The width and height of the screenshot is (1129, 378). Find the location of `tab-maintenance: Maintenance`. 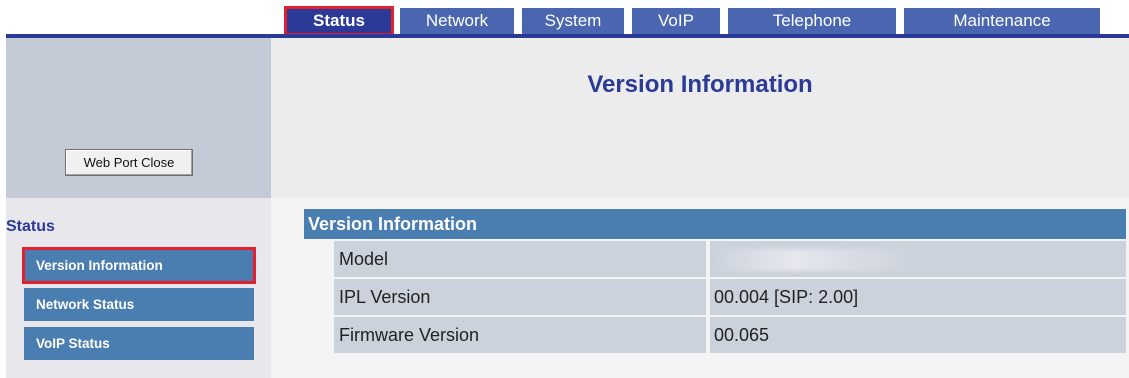

tab-maintenance: Maintenance is located at coordinates (1002, 21).